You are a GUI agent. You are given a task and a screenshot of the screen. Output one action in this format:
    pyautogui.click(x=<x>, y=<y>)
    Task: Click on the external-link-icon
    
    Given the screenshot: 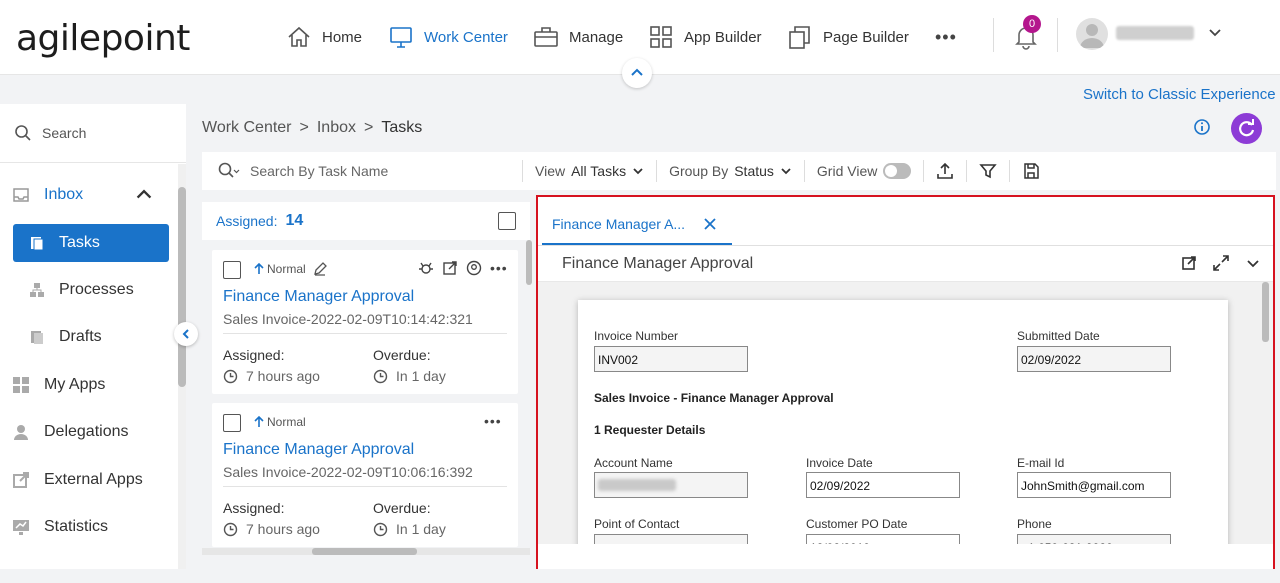 What is the action you would take?
    pyautogui.click(x=21, y=480)
    